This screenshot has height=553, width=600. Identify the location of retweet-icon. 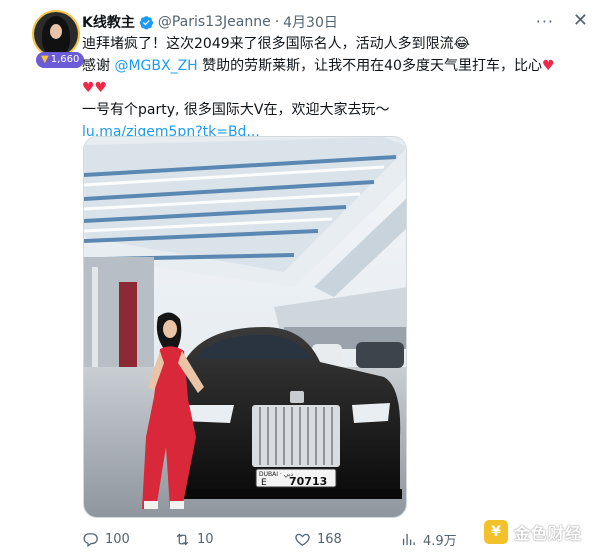
(182, 539).